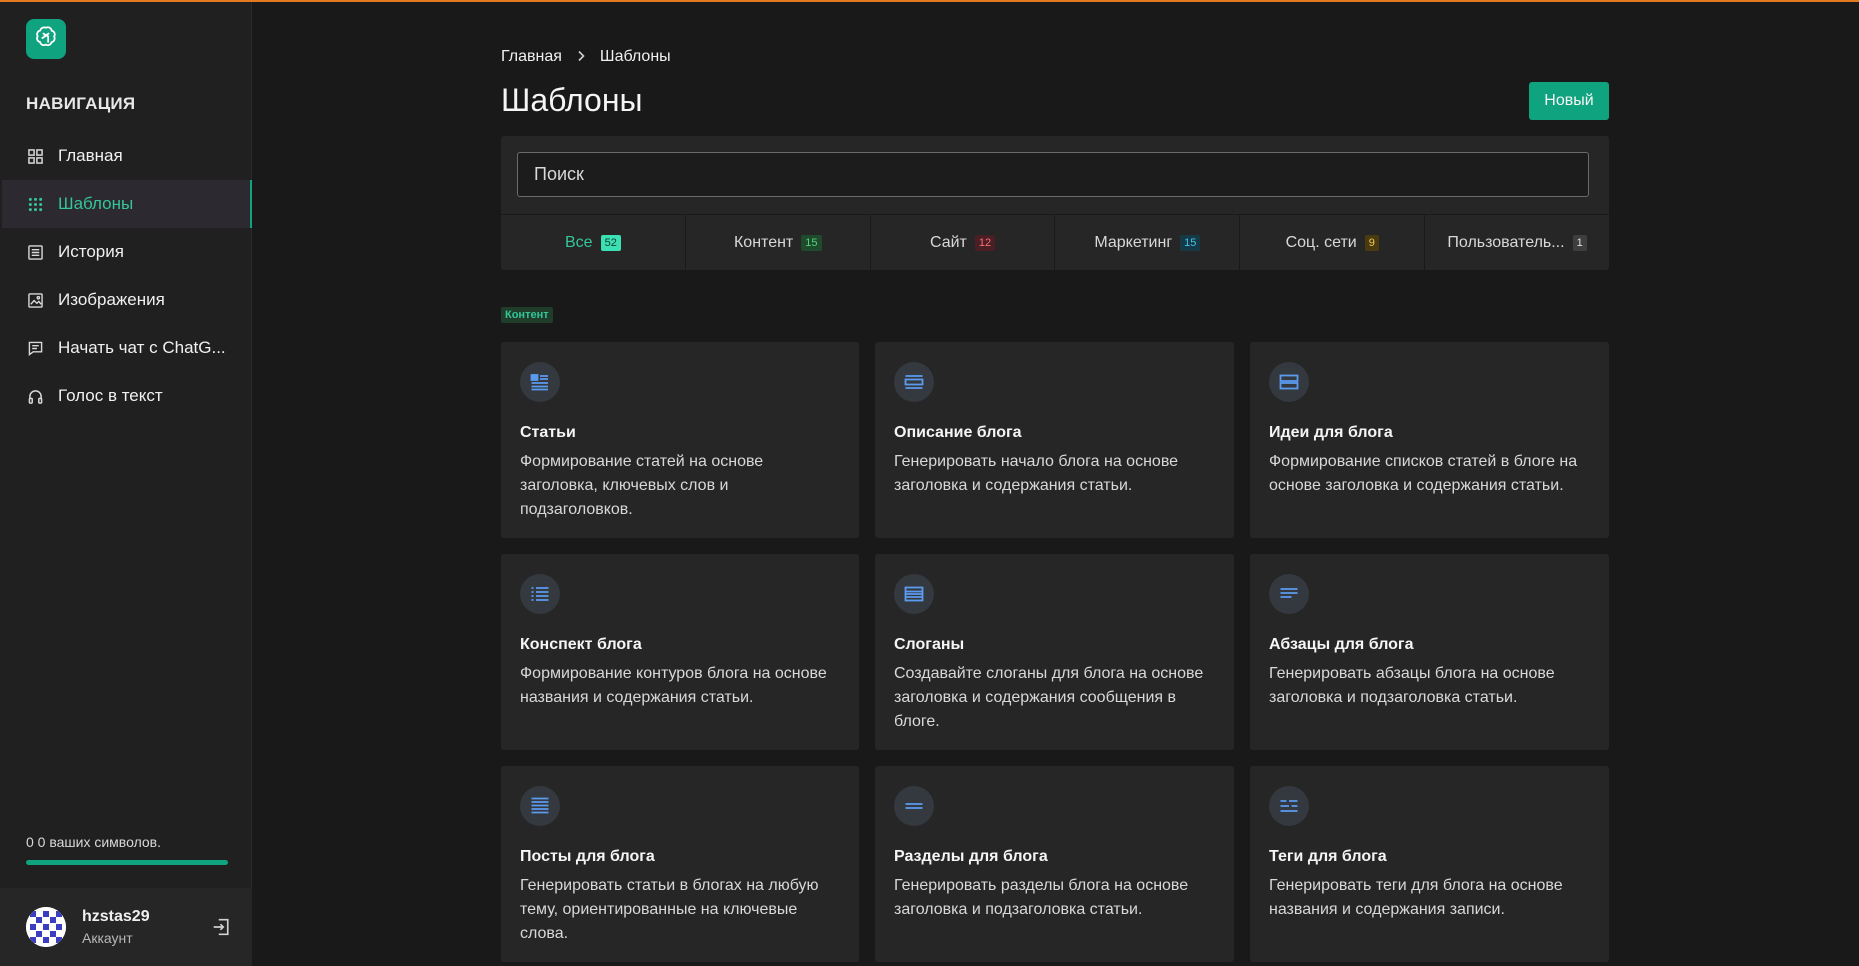 This screenshot has height=966, width=1859. I want to click on tab-content: Контент 15, so click(778, 242).